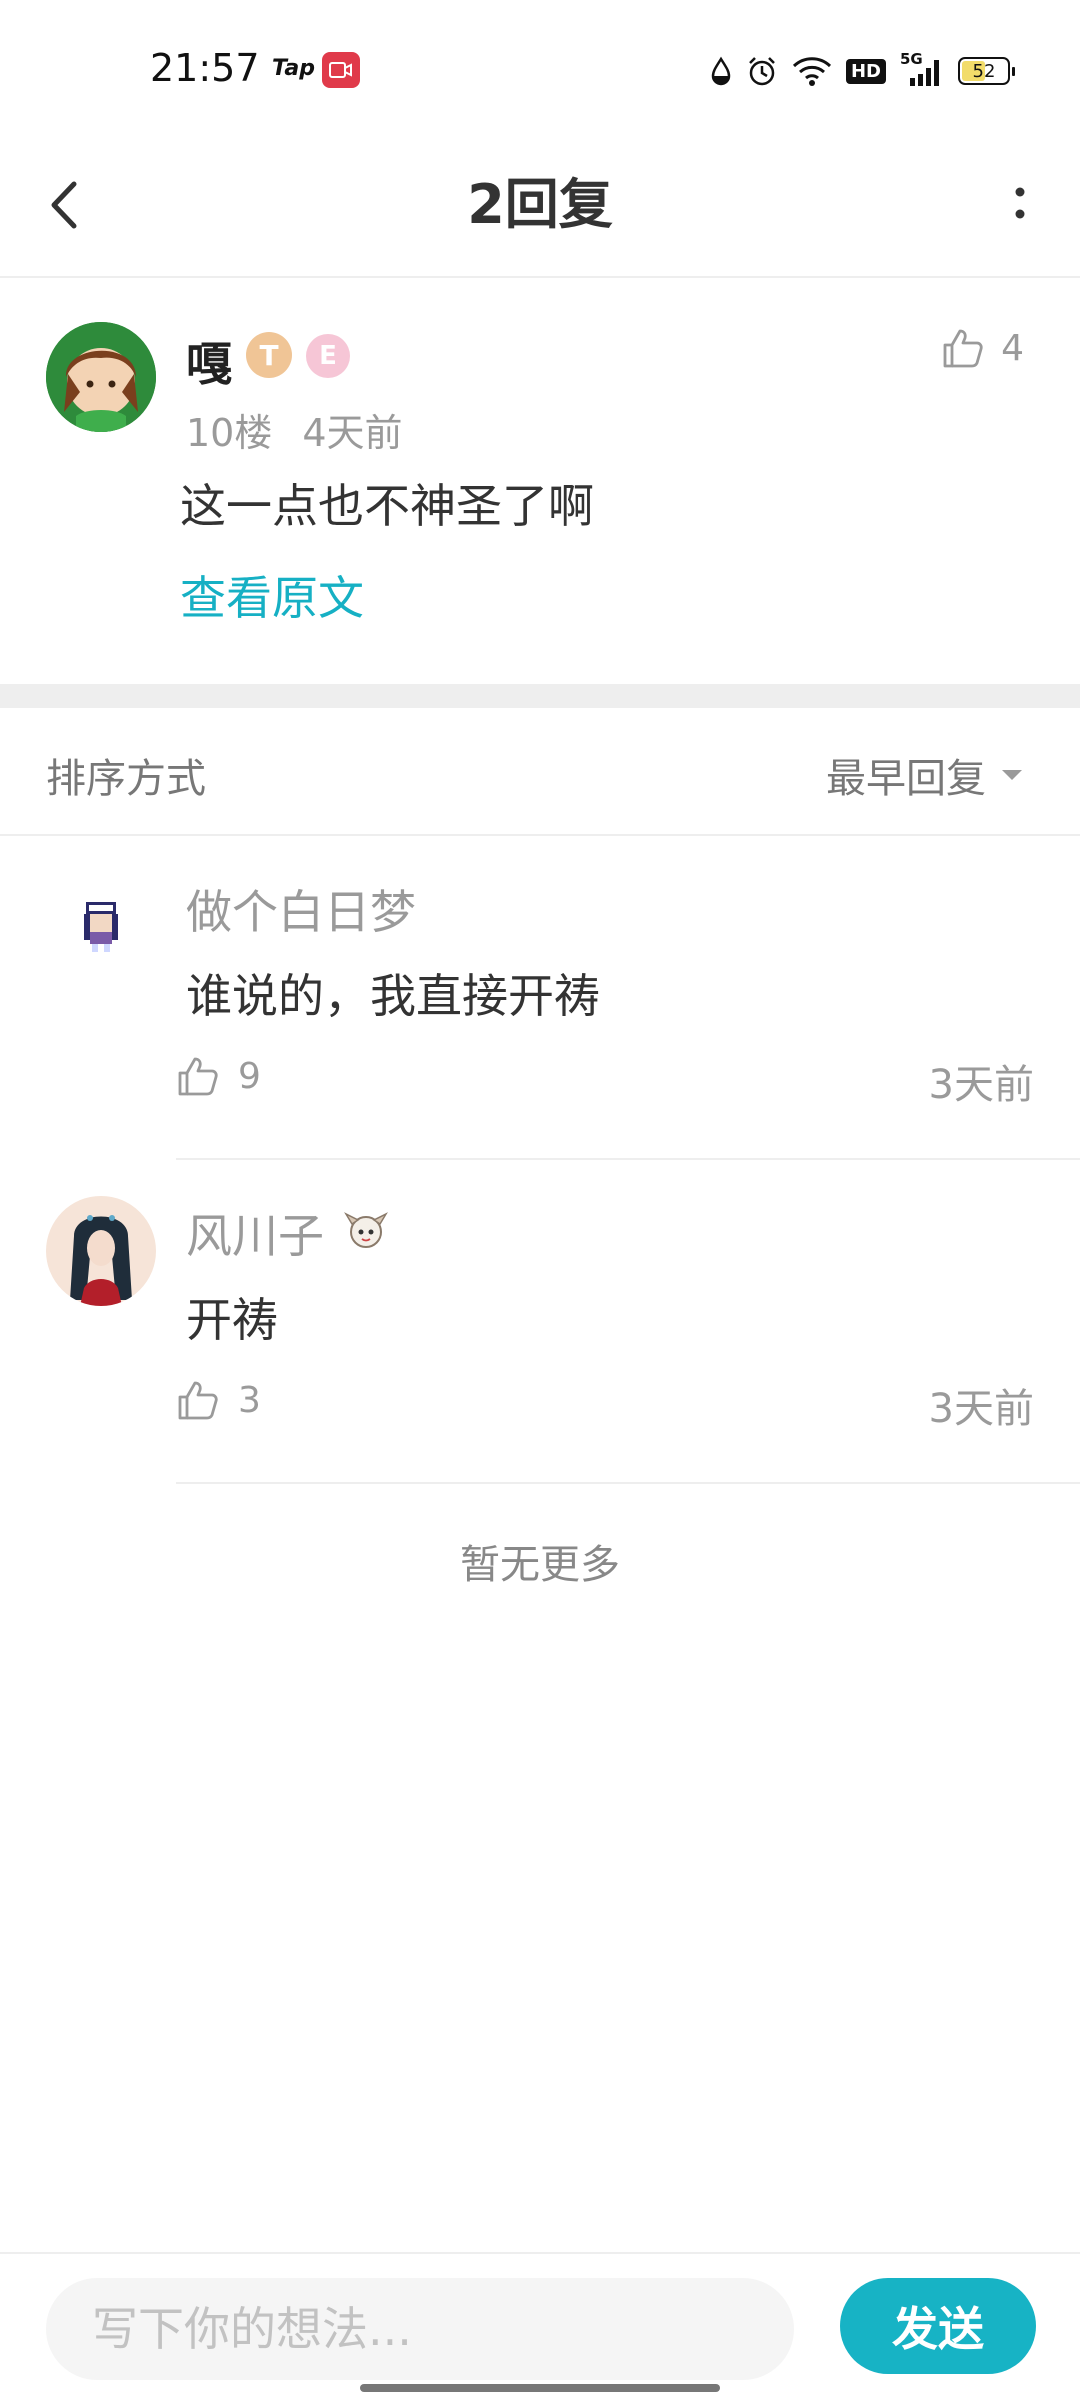 This screenshot has width=1080, height=2400. I want to click on reply-item: 风川子 开祷 3 3天前, so click(540, 1322).